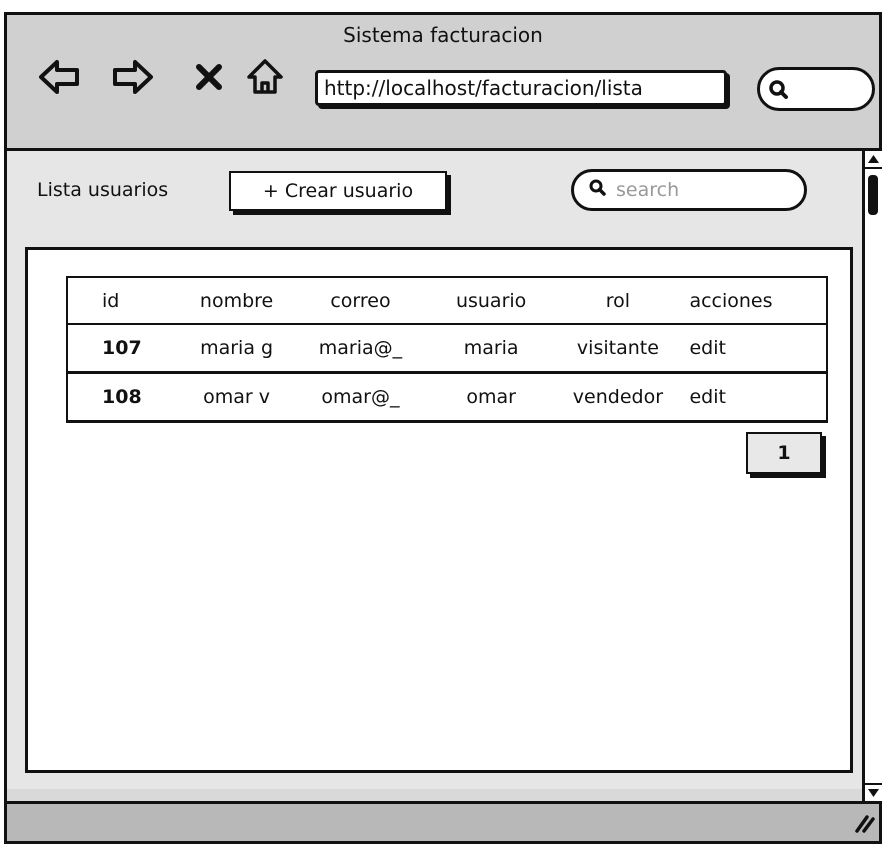 The image size is (886, 848). What do you see at coordinates (133, 77) in the screenshot?
I see `forward-arrow-icon` at bounding box center [133, 77].